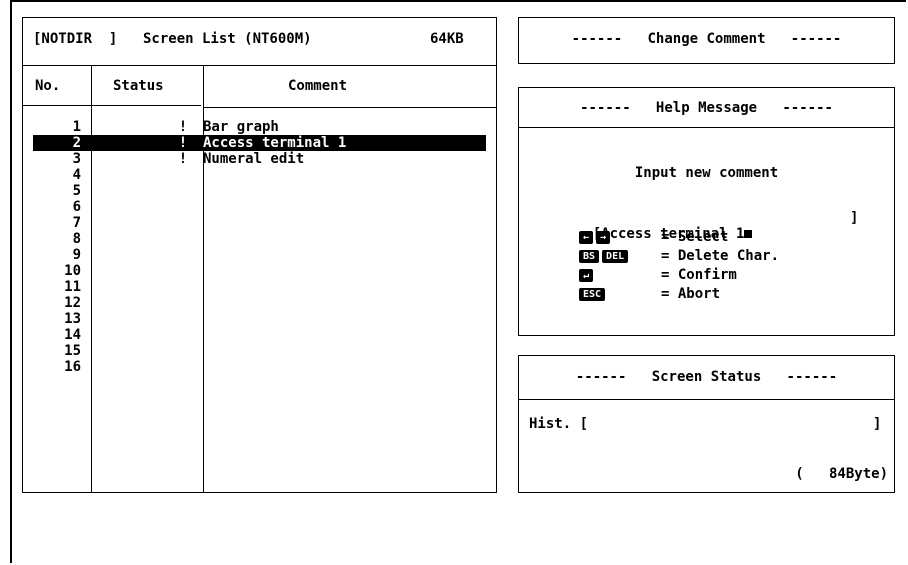  Describe the element at coordinates (48, 86) in the screenshot. I see `column-header-no: No.` at that location.